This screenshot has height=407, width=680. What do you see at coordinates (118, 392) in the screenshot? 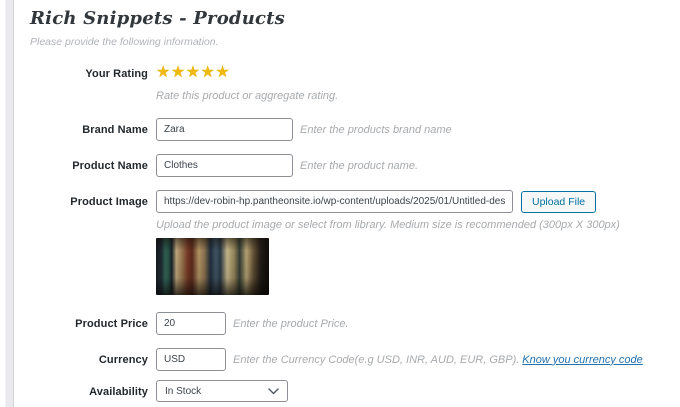
I see `availability-label: Availability` at bounding box center [118, 392].